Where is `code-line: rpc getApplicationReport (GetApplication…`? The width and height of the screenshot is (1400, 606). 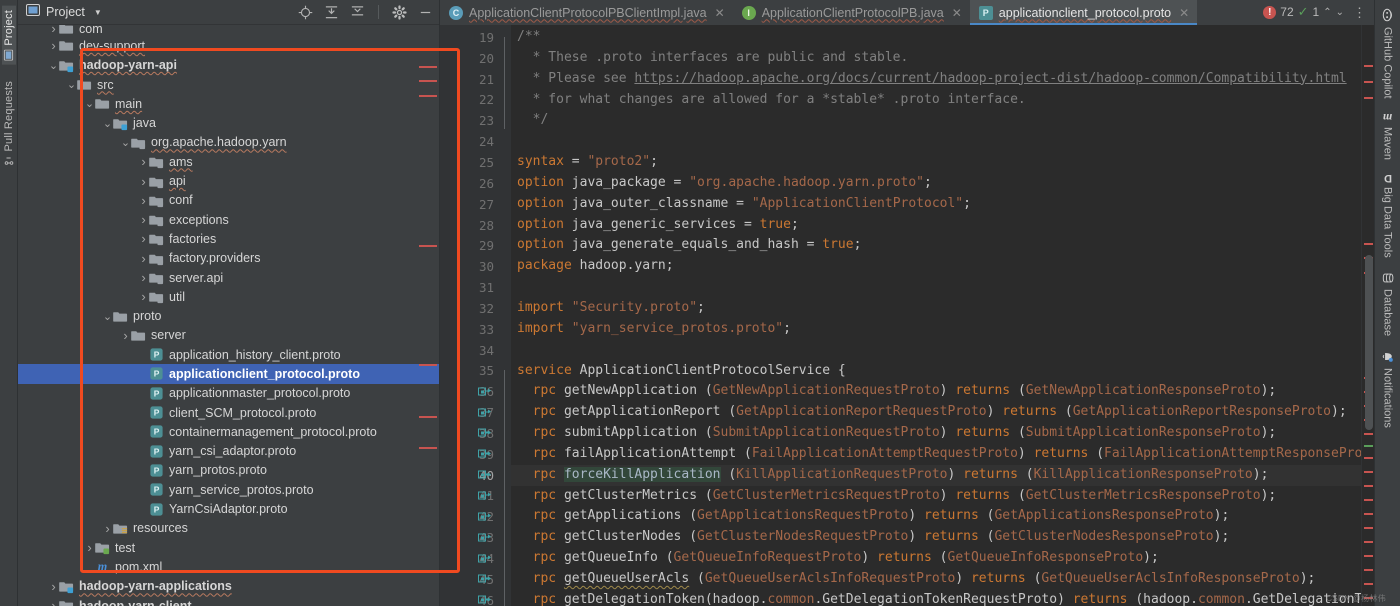
code-line: rpc getApplicationReport (GetApplication… is located at coordinates (936, 412).